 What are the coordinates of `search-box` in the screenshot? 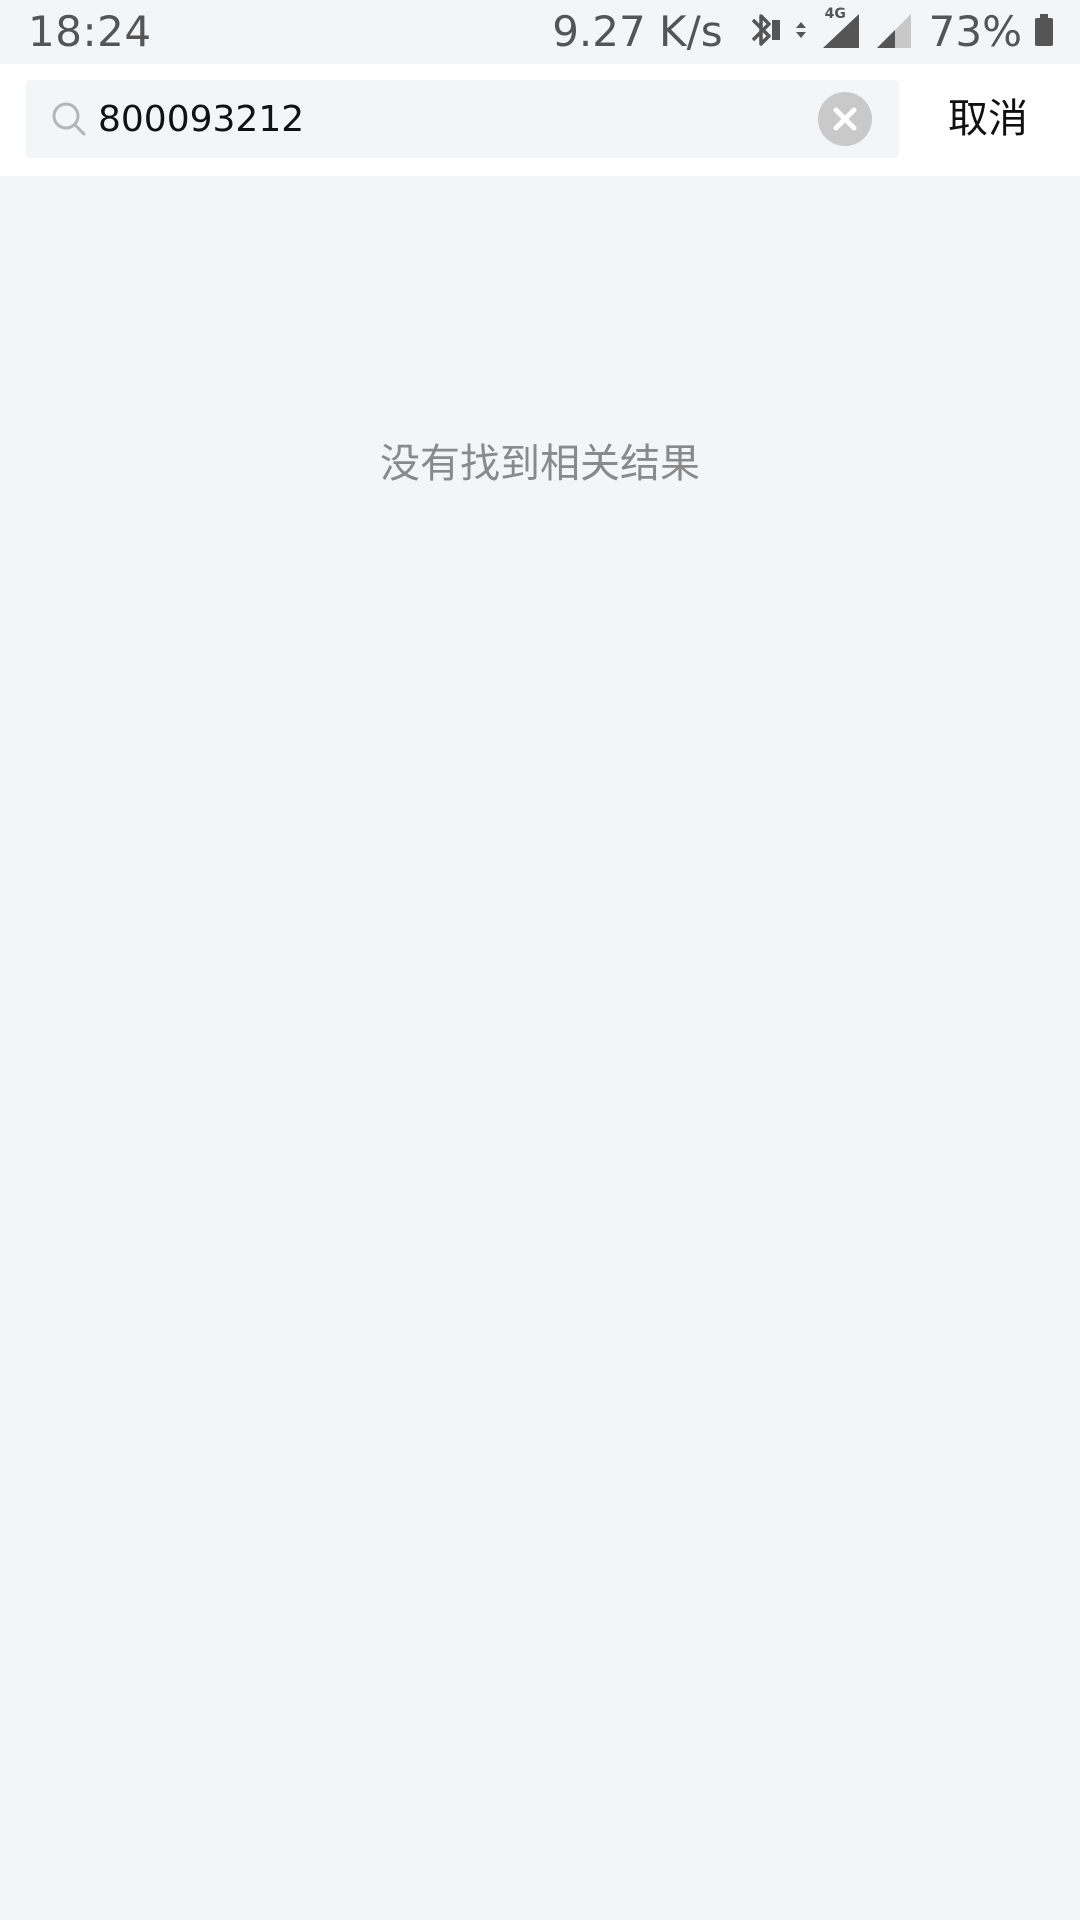 It's located at (462, 119).